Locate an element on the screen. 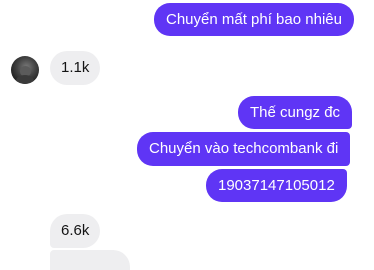 The width and height of the screenshot is (374, 270). outgoing-message: Chuyển mất phí bao nhiêu is located at coordinates (254, 19).